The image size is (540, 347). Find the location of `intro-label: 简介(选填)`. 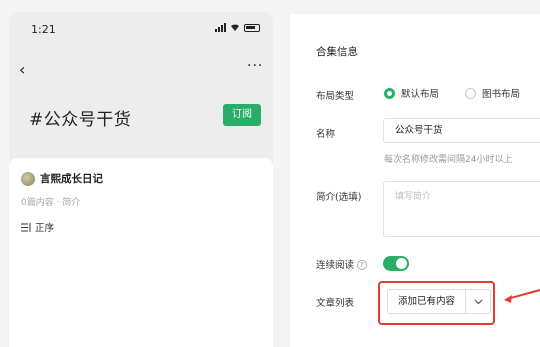

intro-label: 简介(选填) is located at coordinates (339, 197).